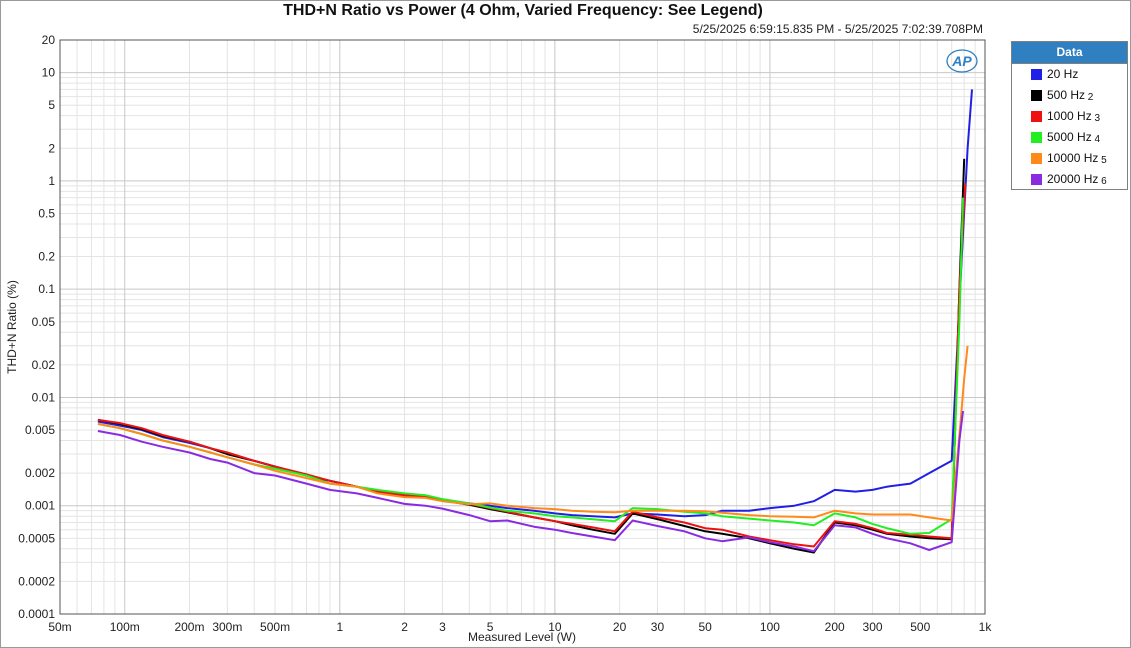  Describe the element at coordinates (1073, 158) in the screenshot. I see `legend-label-text: 10000 Hz` at that location.